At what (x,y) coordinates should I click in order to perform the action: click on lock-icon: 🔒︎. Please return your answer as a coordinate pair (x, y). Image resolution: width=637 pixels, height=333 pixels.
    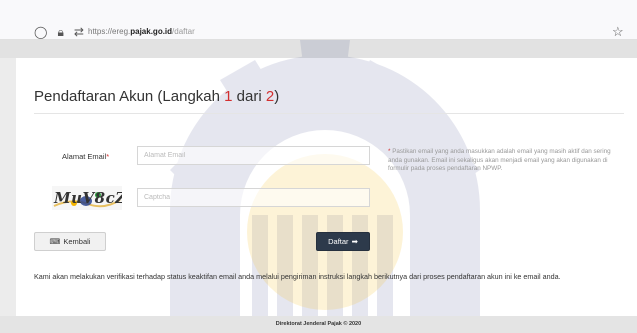
    Looking at the image, I should click on (60, 32).